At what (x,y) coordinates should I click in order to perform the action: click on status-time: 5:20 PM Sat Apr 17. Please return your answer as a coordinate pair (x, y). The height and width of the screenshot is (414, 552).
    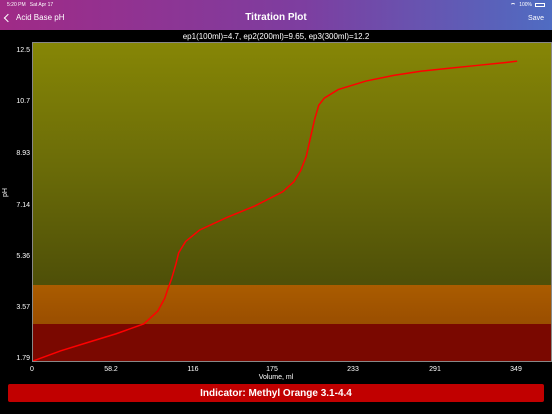
    Looking at the image, I should click on (30, 5).